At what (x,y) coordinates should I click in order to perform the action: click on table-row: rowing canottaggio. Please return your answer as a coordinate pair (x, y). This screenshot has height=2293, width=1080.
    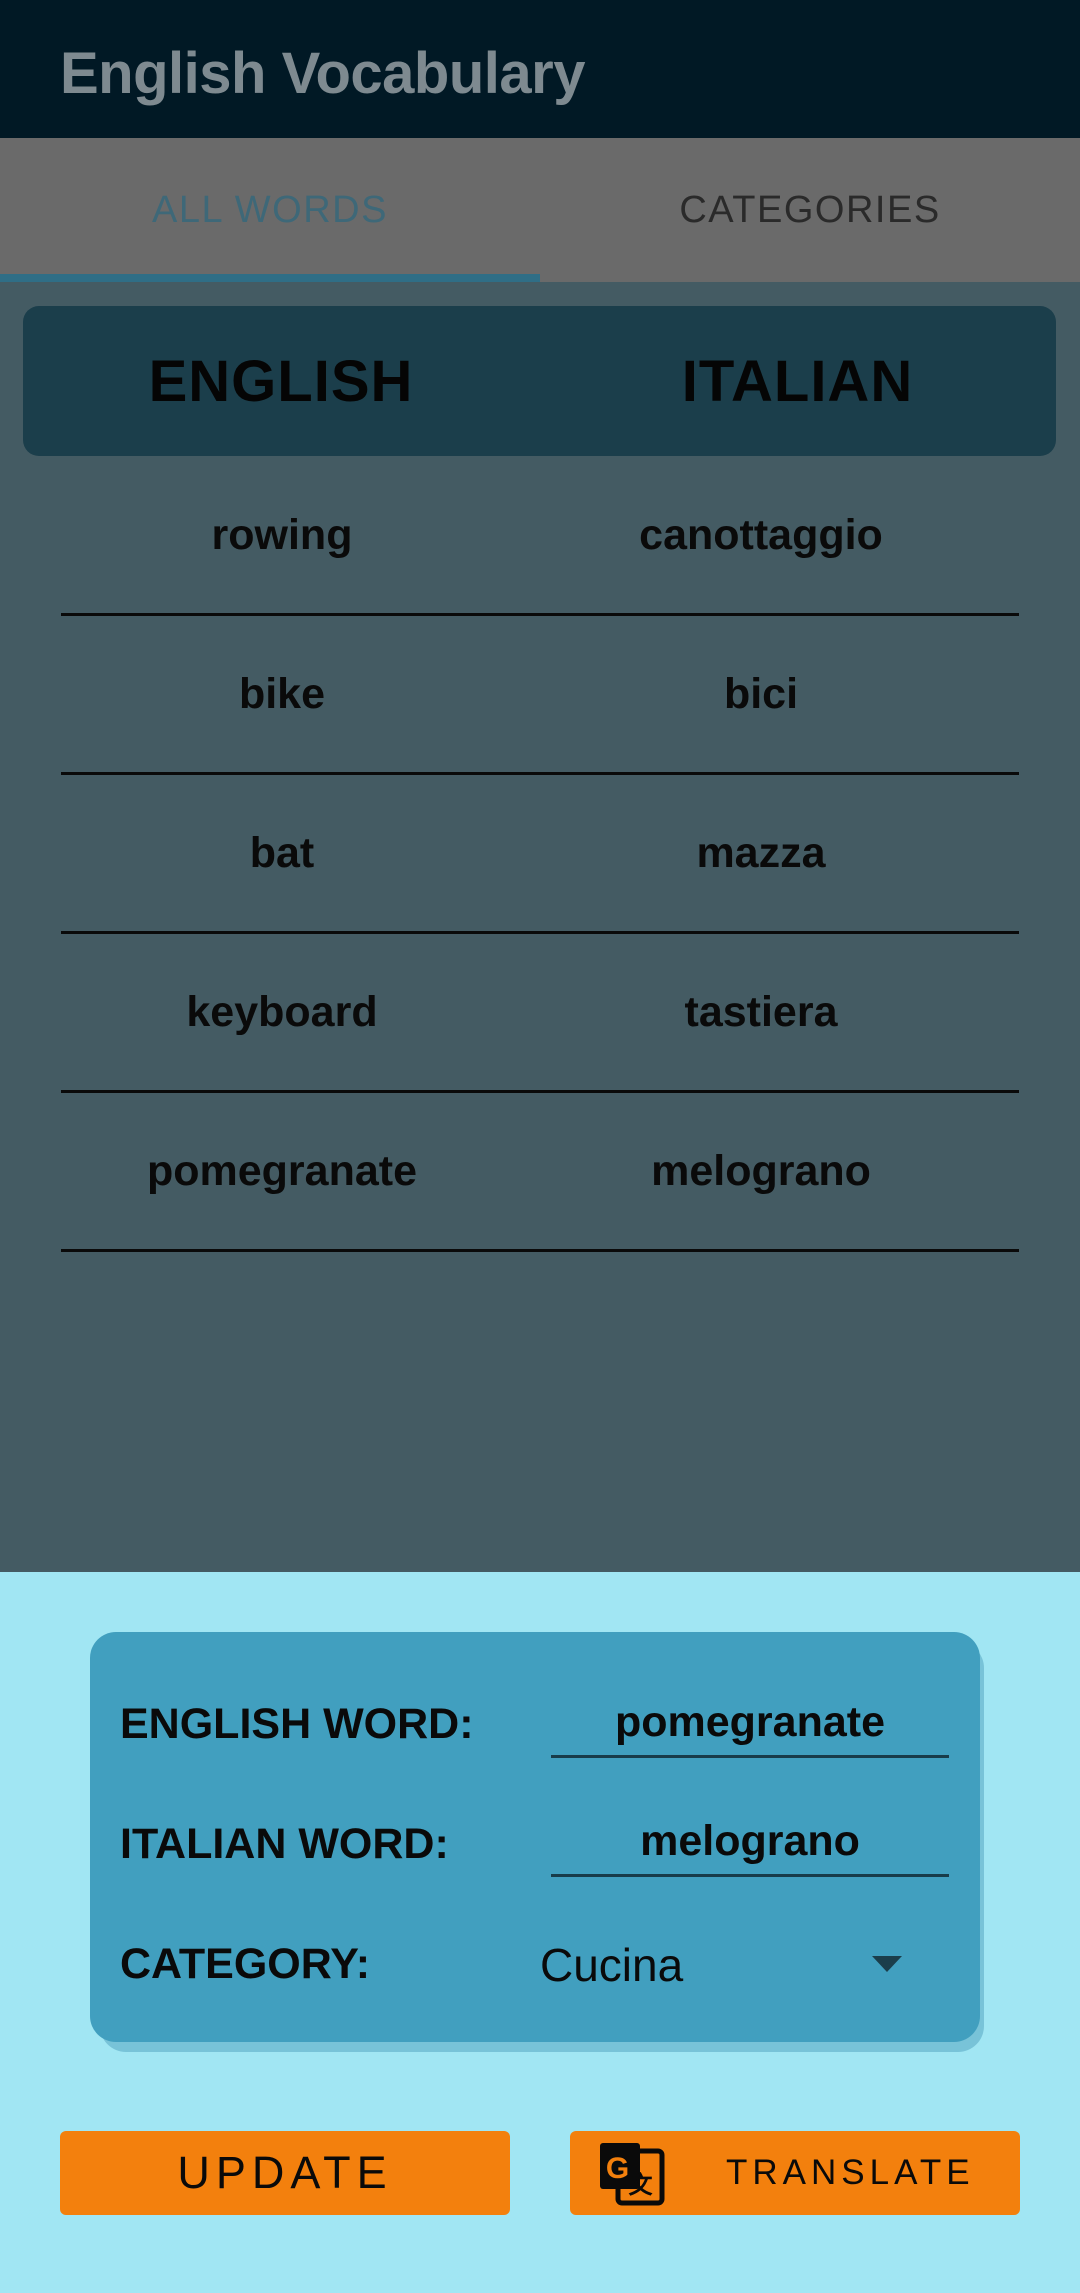
    Looking at the image, I should click on (540, 536).